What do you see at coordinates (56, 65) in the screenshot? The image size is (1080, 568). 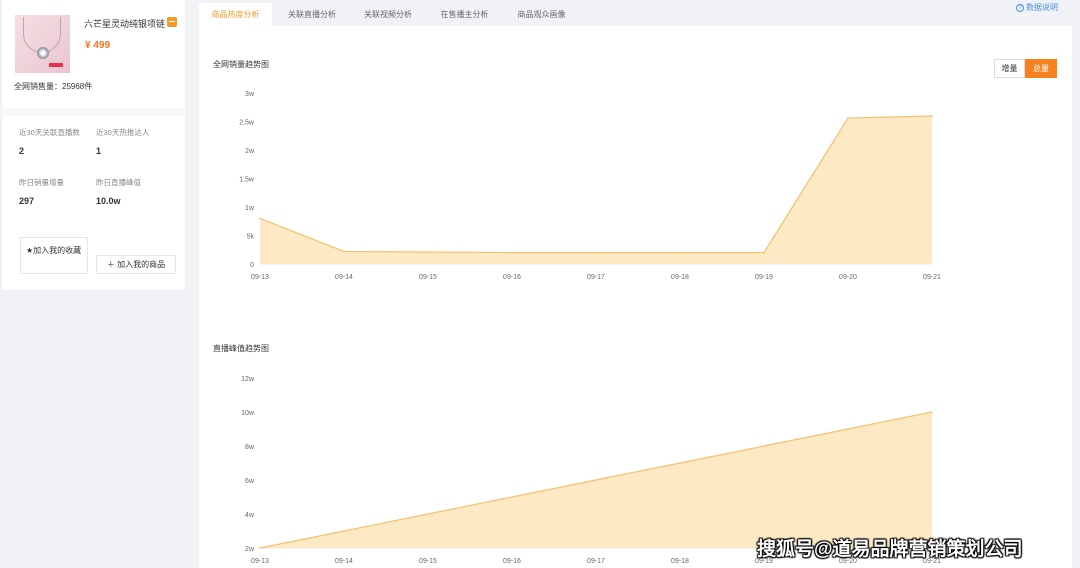 I see `price-tag` at bounding box center [56, 65].